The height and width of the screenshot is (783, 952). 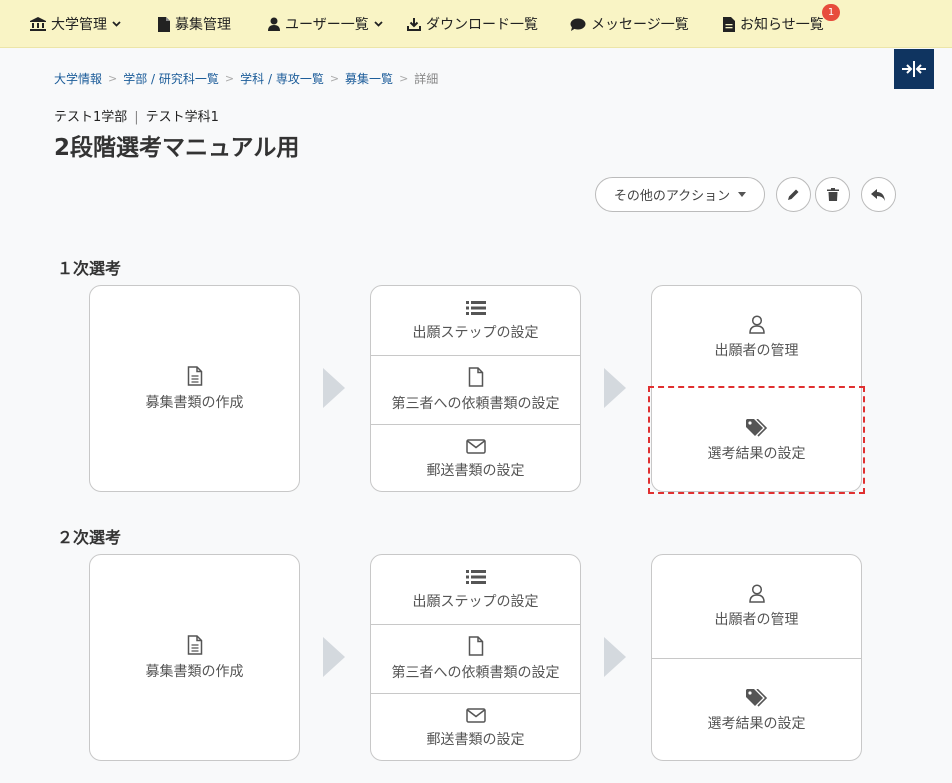 What do you see at coordinates (171, 78) in the screenshot?
I see `breadcrumb-faculty-list: 学部 / 研究科一覧` at bounding box center [171, 78].